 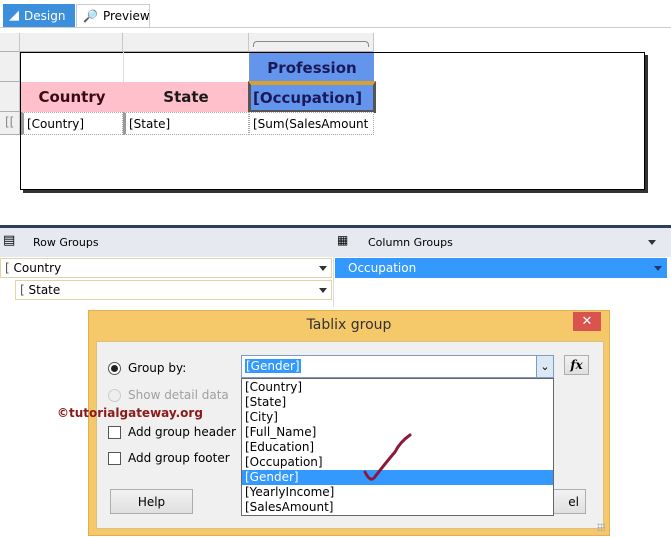 I want to click on add-group-footer-checkbox: Add group footer, so click(x=169, y=458).